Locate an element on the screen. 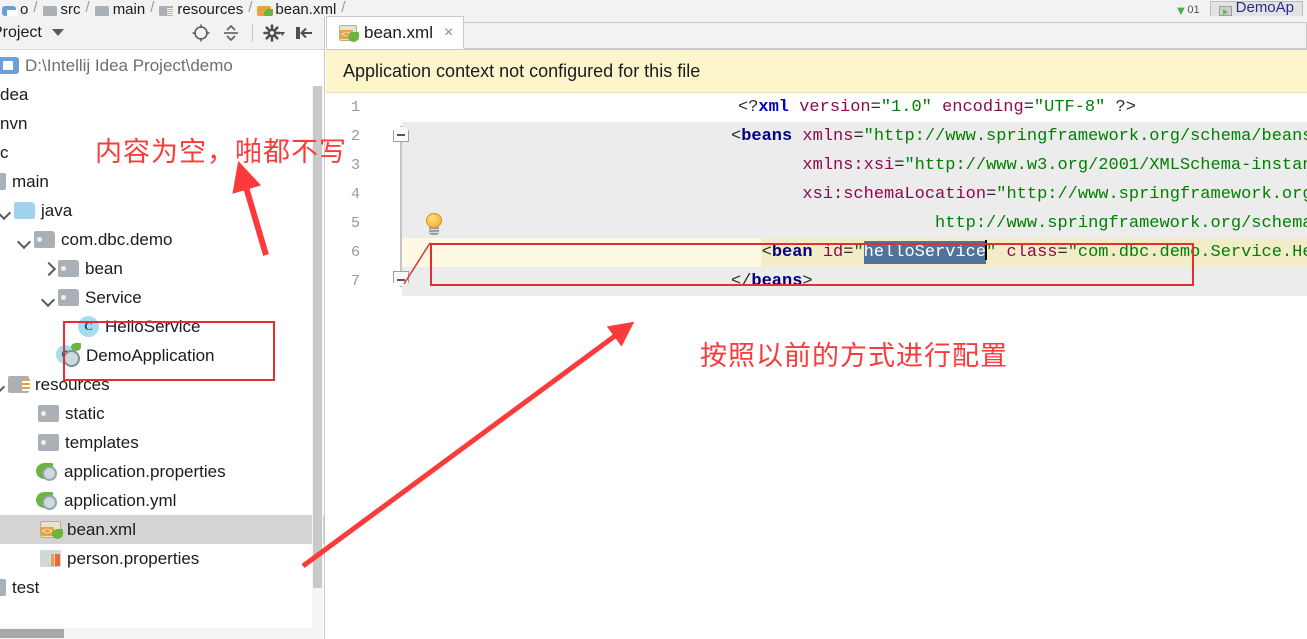 This screenshot has height=639, width=1307. line-number: 4 is located at coordinates (355, 194).